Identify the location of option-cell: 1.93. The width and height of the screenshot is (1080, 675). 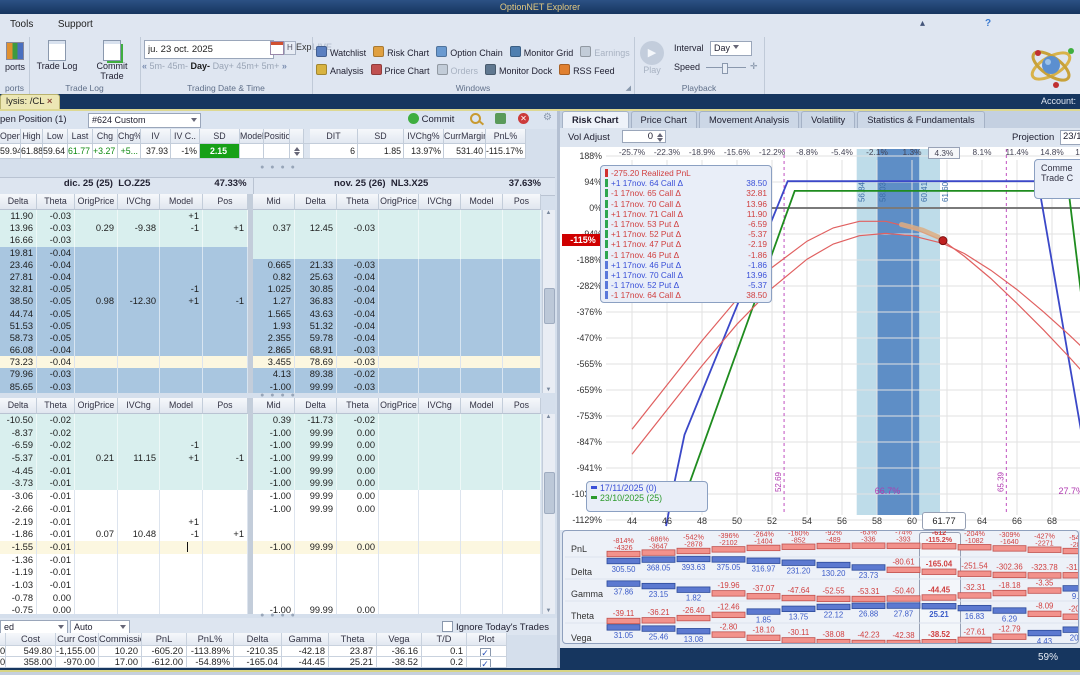
(274, 325).